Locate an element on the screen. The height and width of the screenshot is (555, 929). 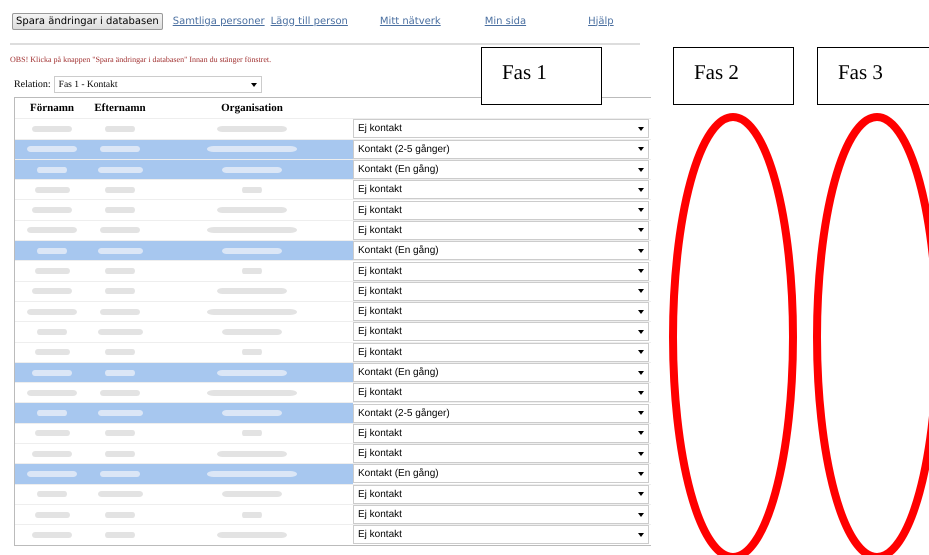
phase-label-box: Fas 3 is located at coordinates (873, 76).